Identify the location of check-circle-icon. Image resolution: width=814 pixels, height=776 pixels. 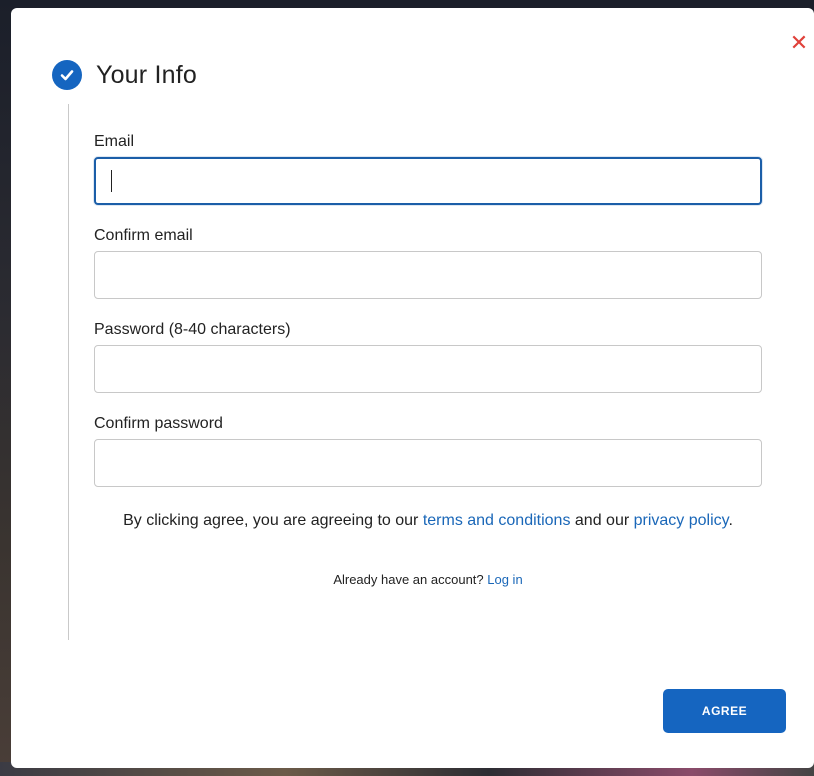
(67, 75).